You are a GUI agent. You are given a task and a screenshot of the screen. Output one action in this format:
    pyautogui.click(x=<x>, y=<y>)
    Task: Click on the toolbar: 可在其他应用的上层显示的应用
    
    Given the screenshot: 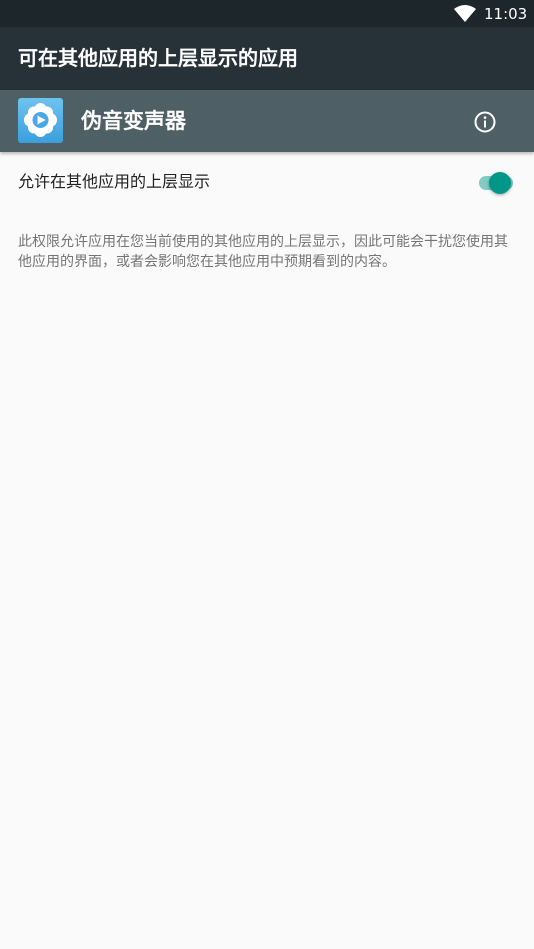 What is the action you would take?
    pyautogui.click(x=267, y=58)
    